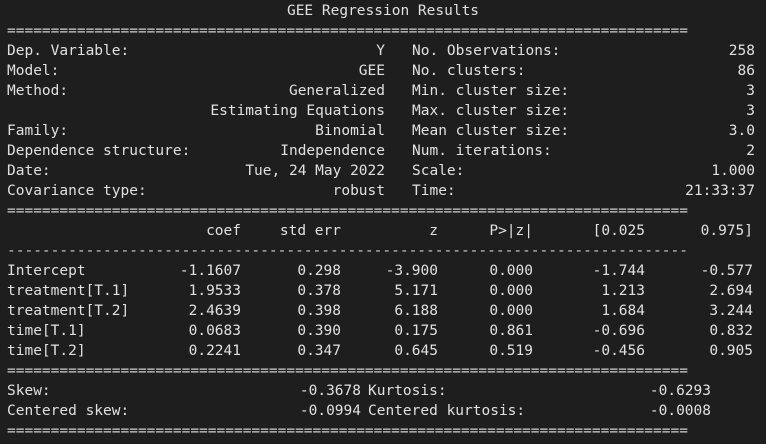  I want to click on diagnostic-label: Skew:, so click(29, 391).